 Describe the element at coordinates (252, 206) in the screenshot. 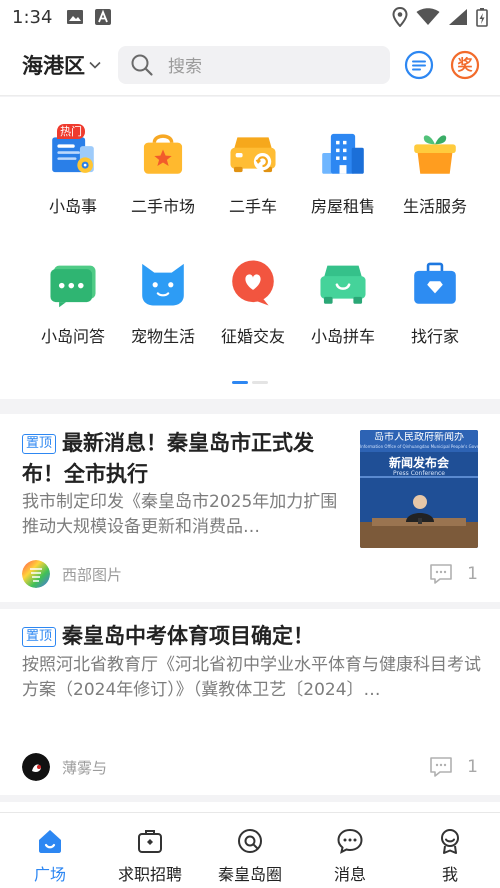

I see `category-label: 二手车` at that location.